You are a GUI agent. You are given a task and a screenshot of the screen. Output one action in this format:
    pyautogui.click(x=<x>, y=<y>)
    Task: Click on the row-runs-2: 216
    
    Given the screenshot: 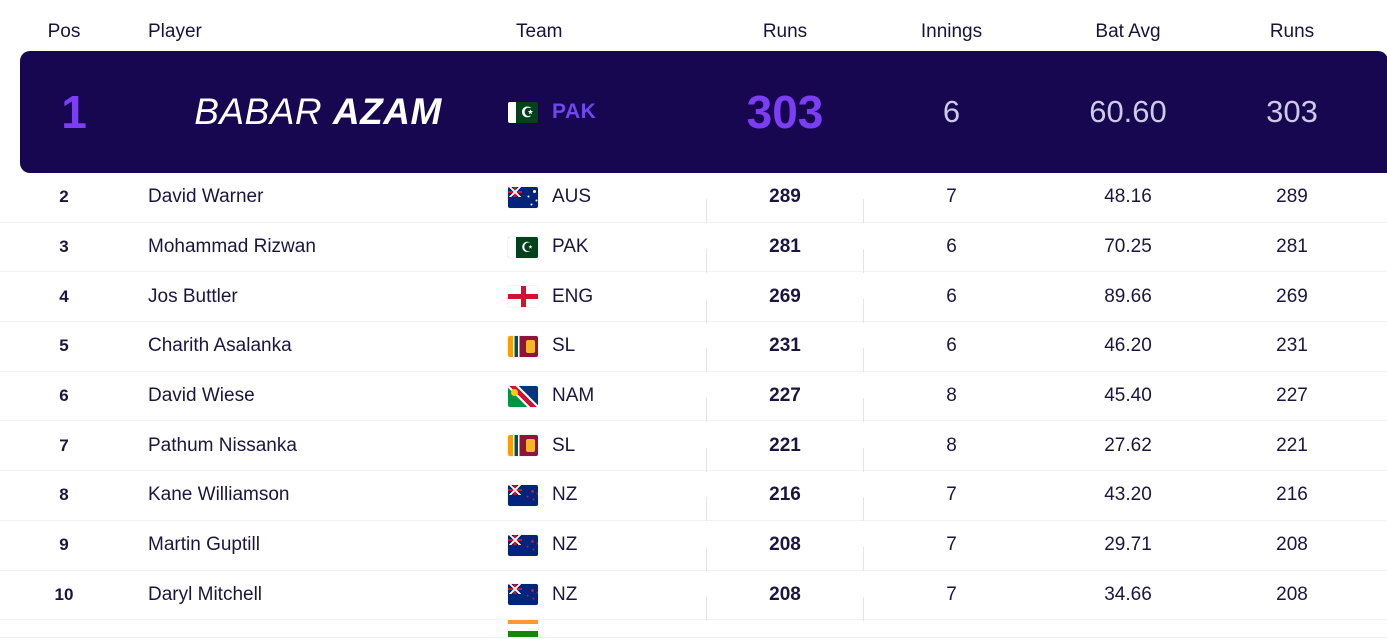 What is the action you would take?
    pyautogui.click(x=1292, y=495)
    